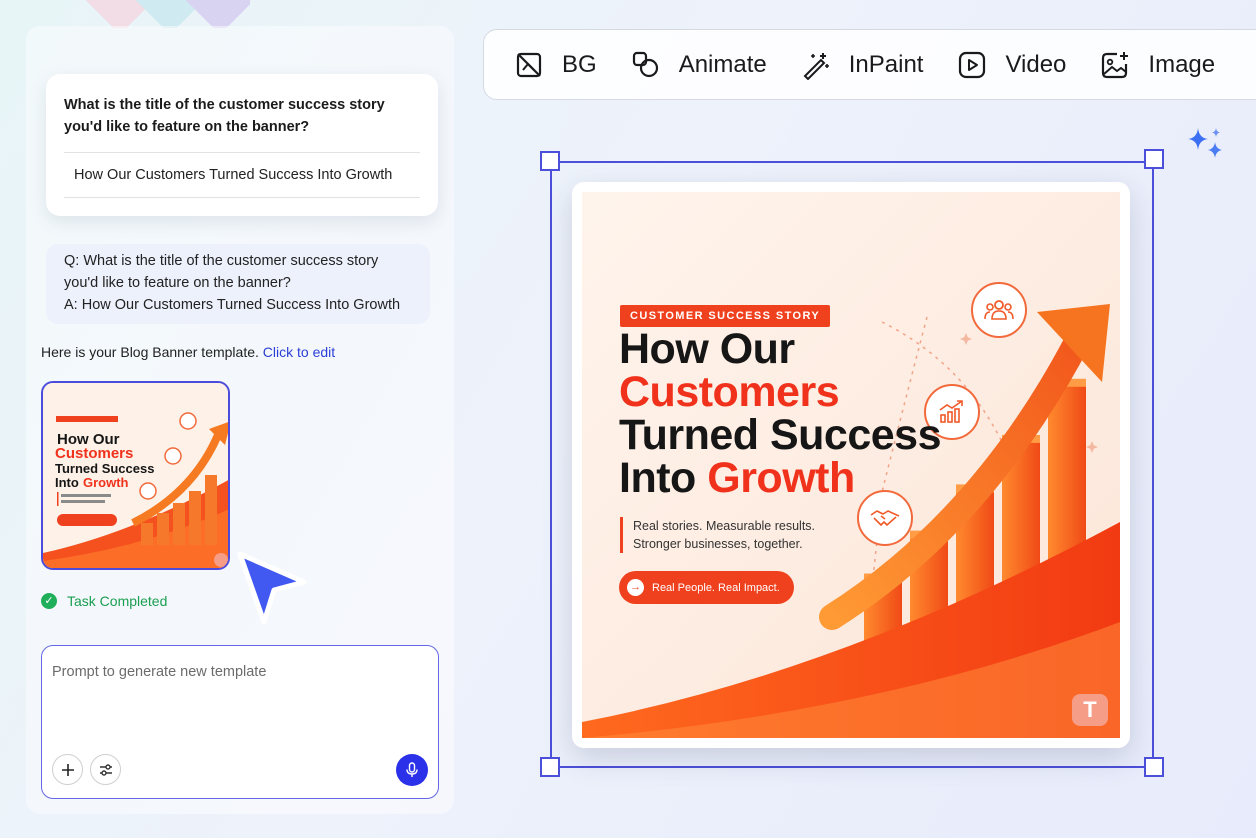  I want to click on microphone-button, so click(412, 770).